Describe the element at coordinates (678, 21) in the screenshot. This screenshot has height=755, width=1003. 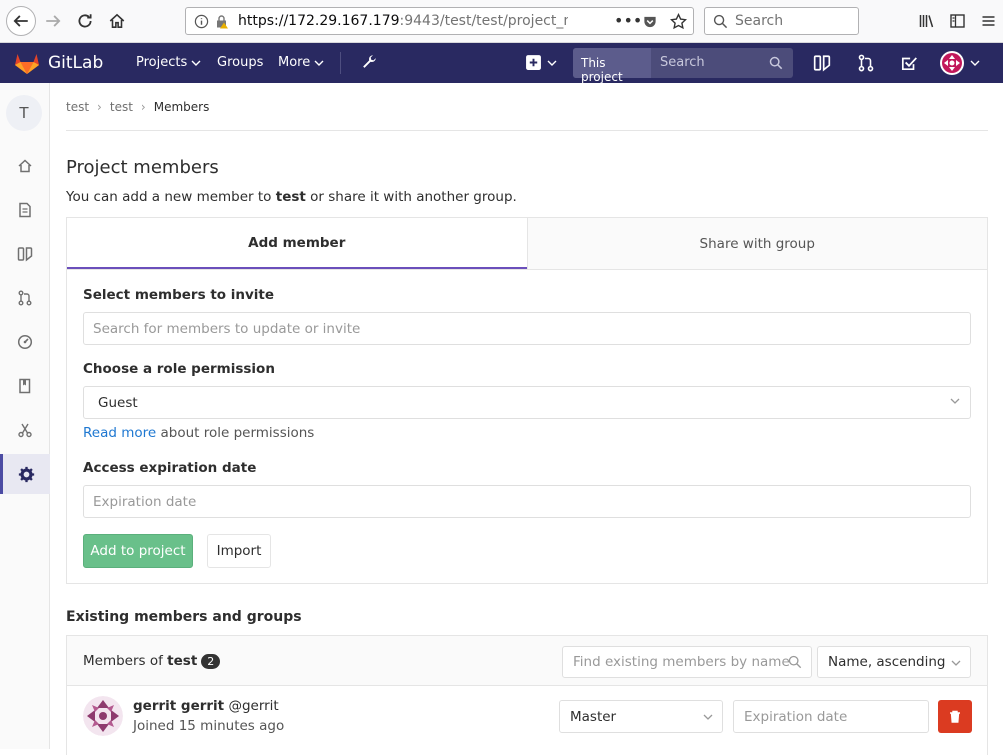
I see `bookmark-star-icon` at that location.